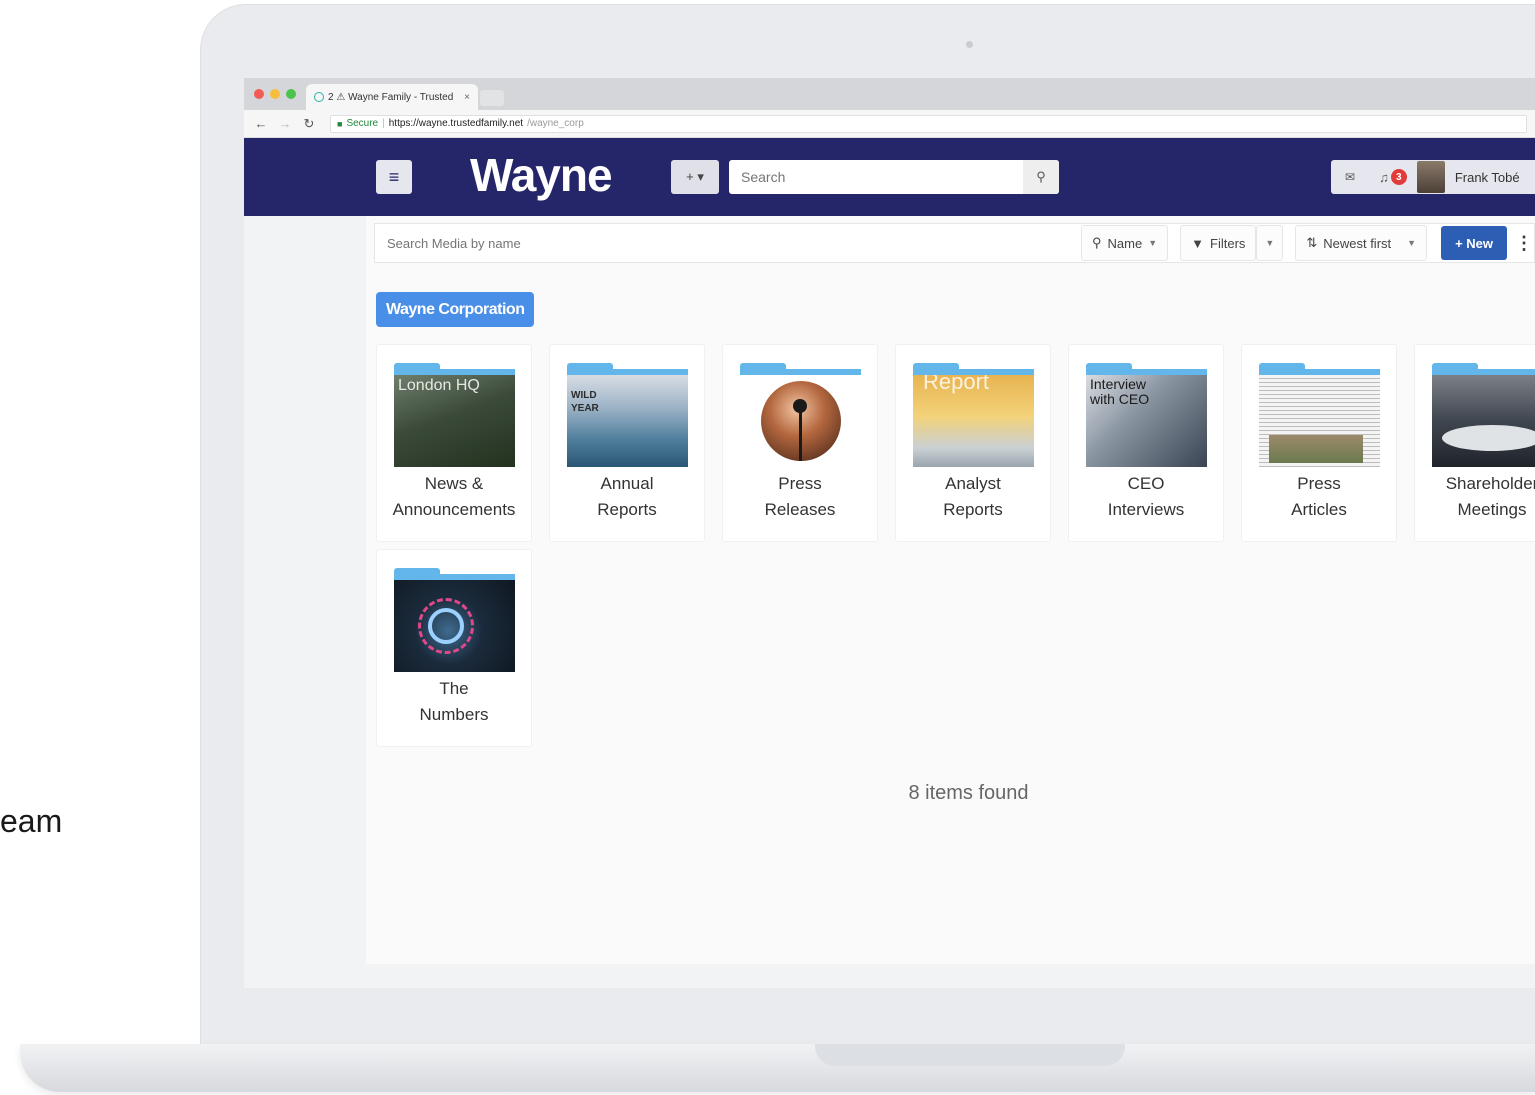  I want to click on folder-card-shareholder: Shareholder Meetings, so click(1474, 443).